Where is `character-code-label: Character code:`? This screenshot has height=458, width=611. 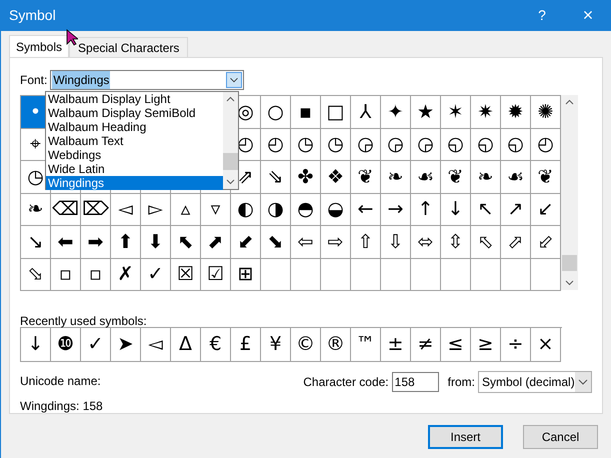 character-code-label: Character code: is located at coordinates (346, 382).